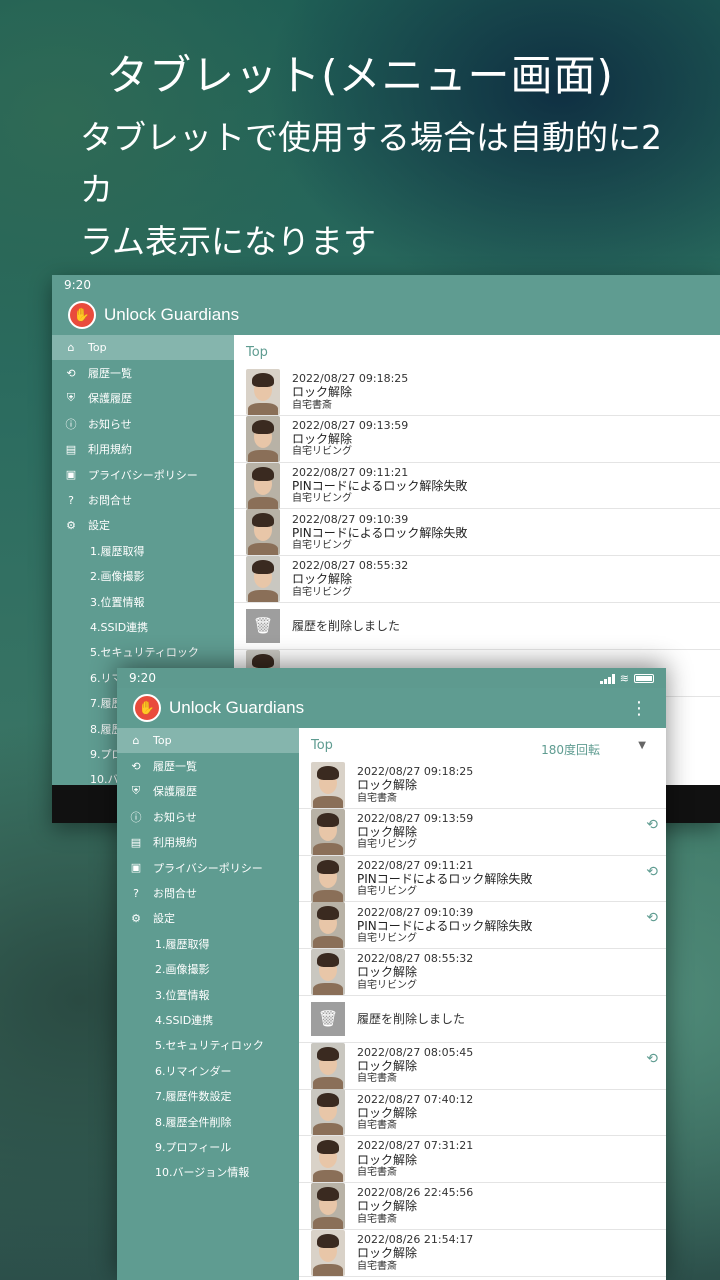 The image size is (720, 1280). I want to click on sidebar-item-label: 5.セキュリティロック, so click(144, 653).